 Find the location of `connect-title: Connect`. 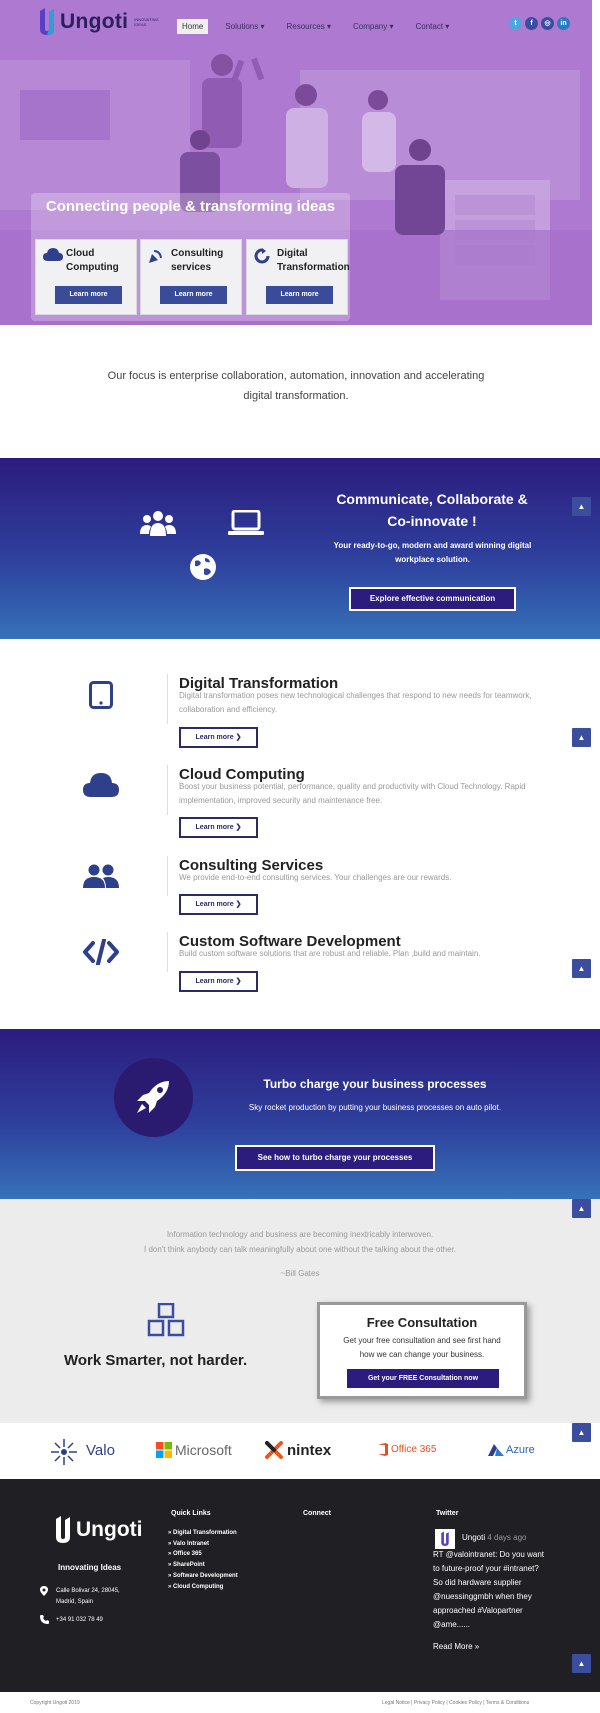

connect-title: Connect is located at coordinates (317, 1513).